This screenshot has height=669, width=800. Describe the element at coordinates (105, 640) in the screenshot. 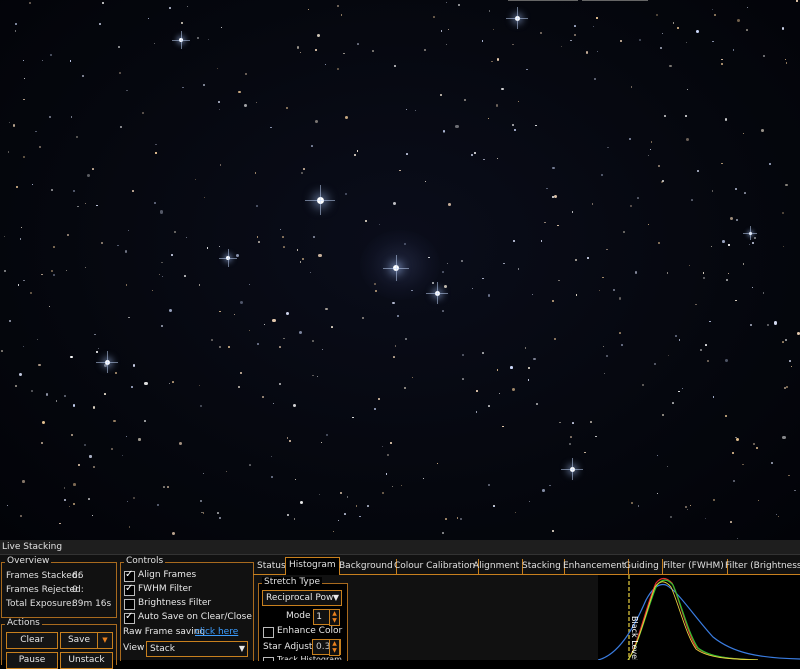

I see `save-dropdown-button: ▼` at that location.